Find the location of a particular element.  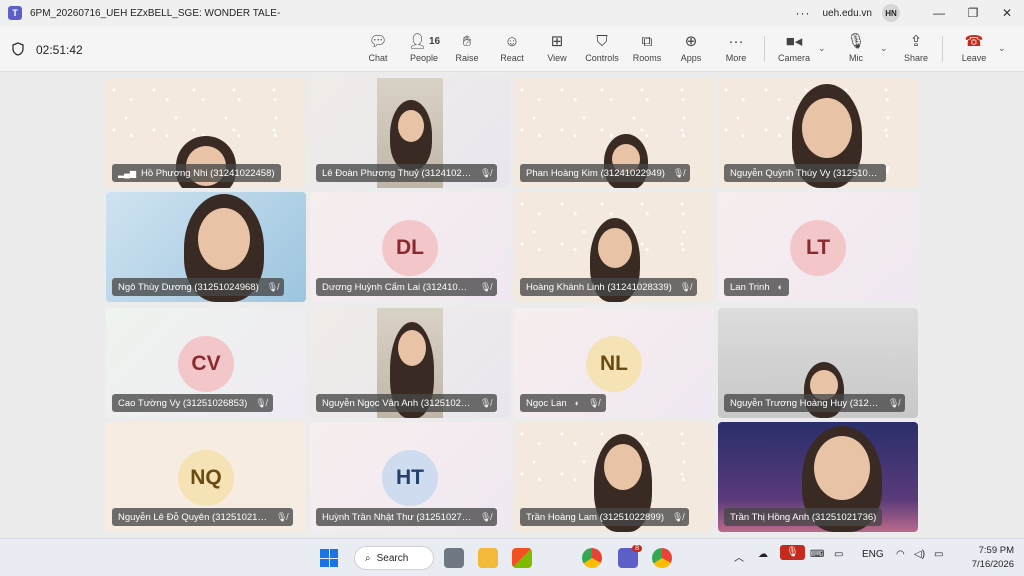

participant-tile: Trần Hoàng Lam (31251022899) 🎙︎̸ is located at coordinates (614, 477).